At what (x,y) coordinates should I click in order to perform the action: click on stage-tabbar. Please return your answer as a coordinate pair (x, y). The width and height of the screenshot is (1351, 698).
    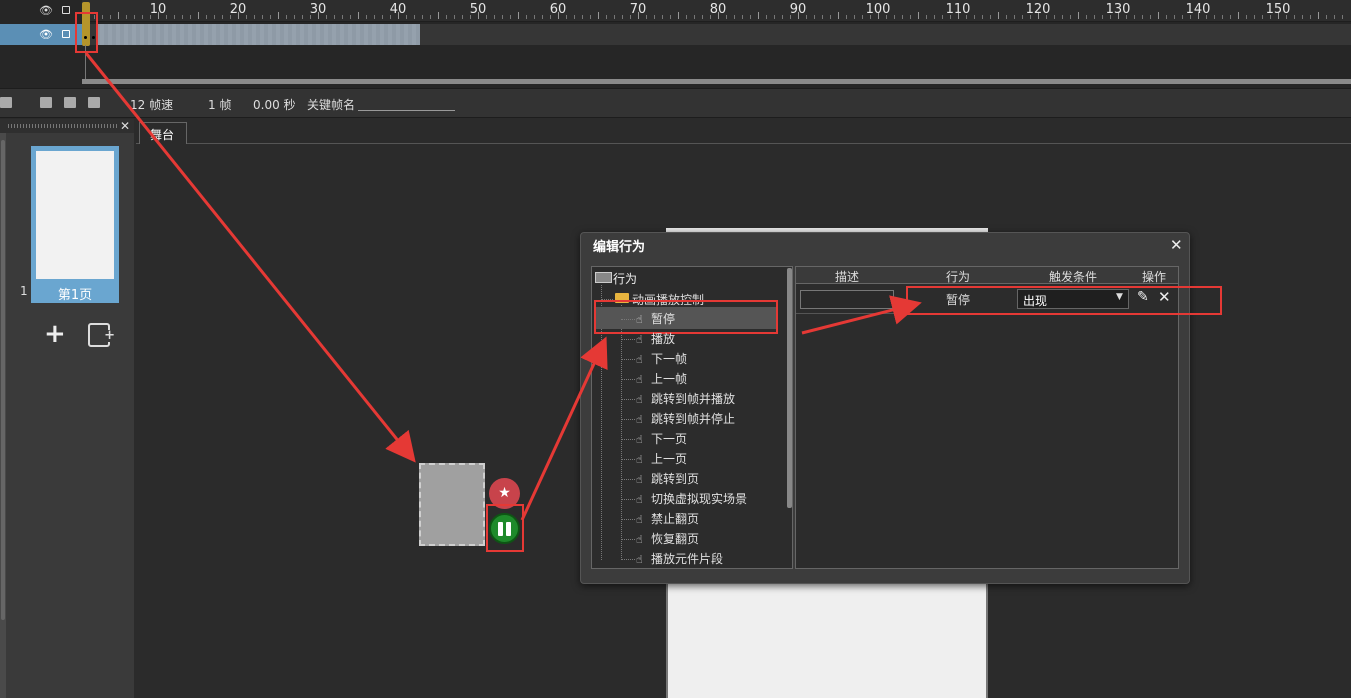
    Looking at the image, I should click on (743, 131).